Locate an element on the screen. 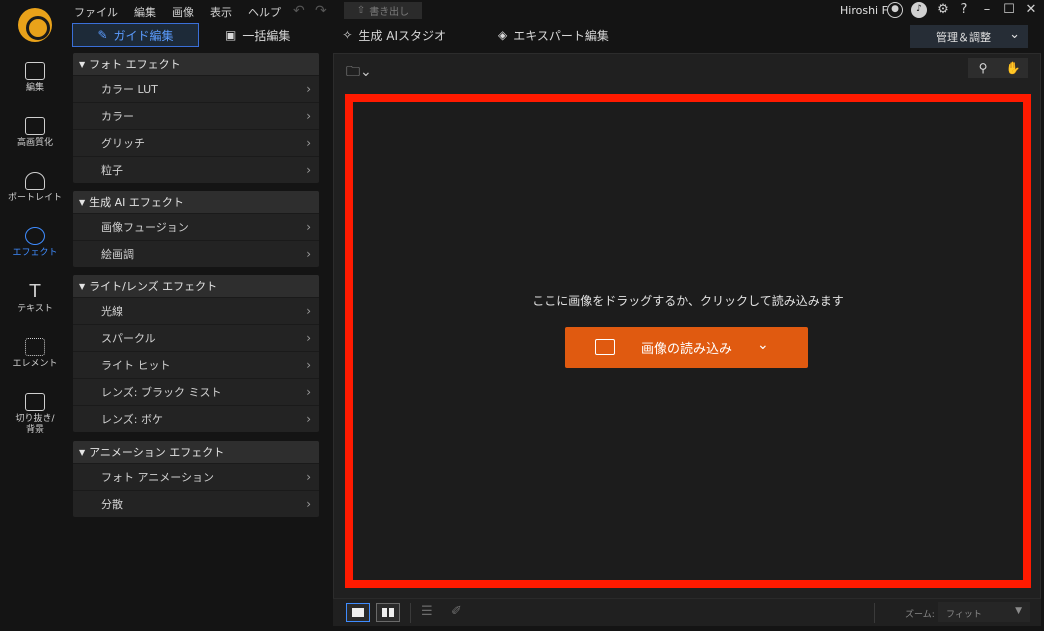 The height and width of the screenshot is (631, 1044). group-title: ライト/レンズ エフェクト is located at coordinates (153, 286).